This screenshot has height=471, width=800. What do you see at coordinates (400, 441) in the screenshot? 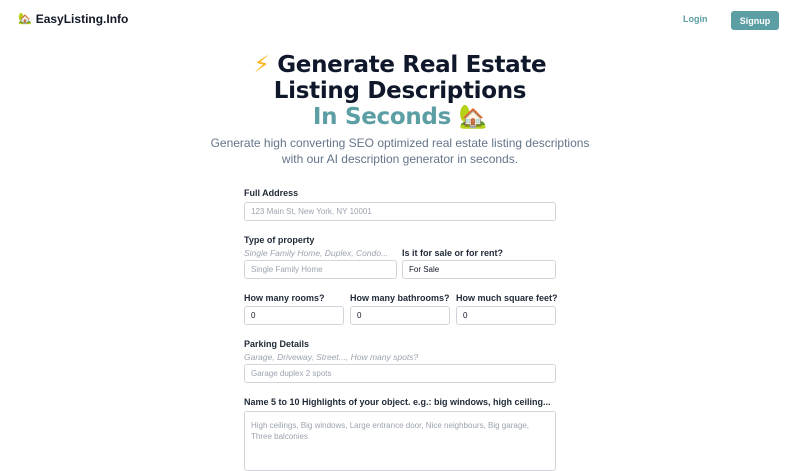
I see `highlights-textarea` at bounding box center [400, 441].